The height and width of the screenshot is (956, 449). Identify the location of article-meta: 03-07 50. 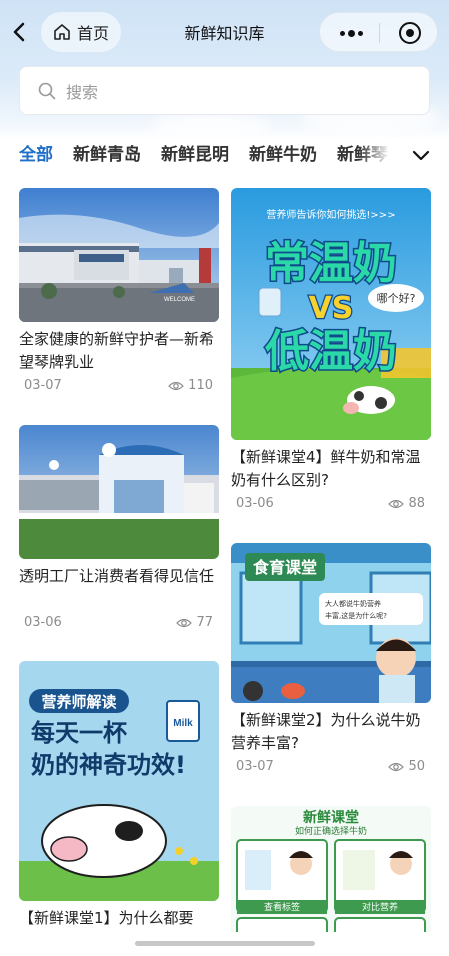
(331, 766).